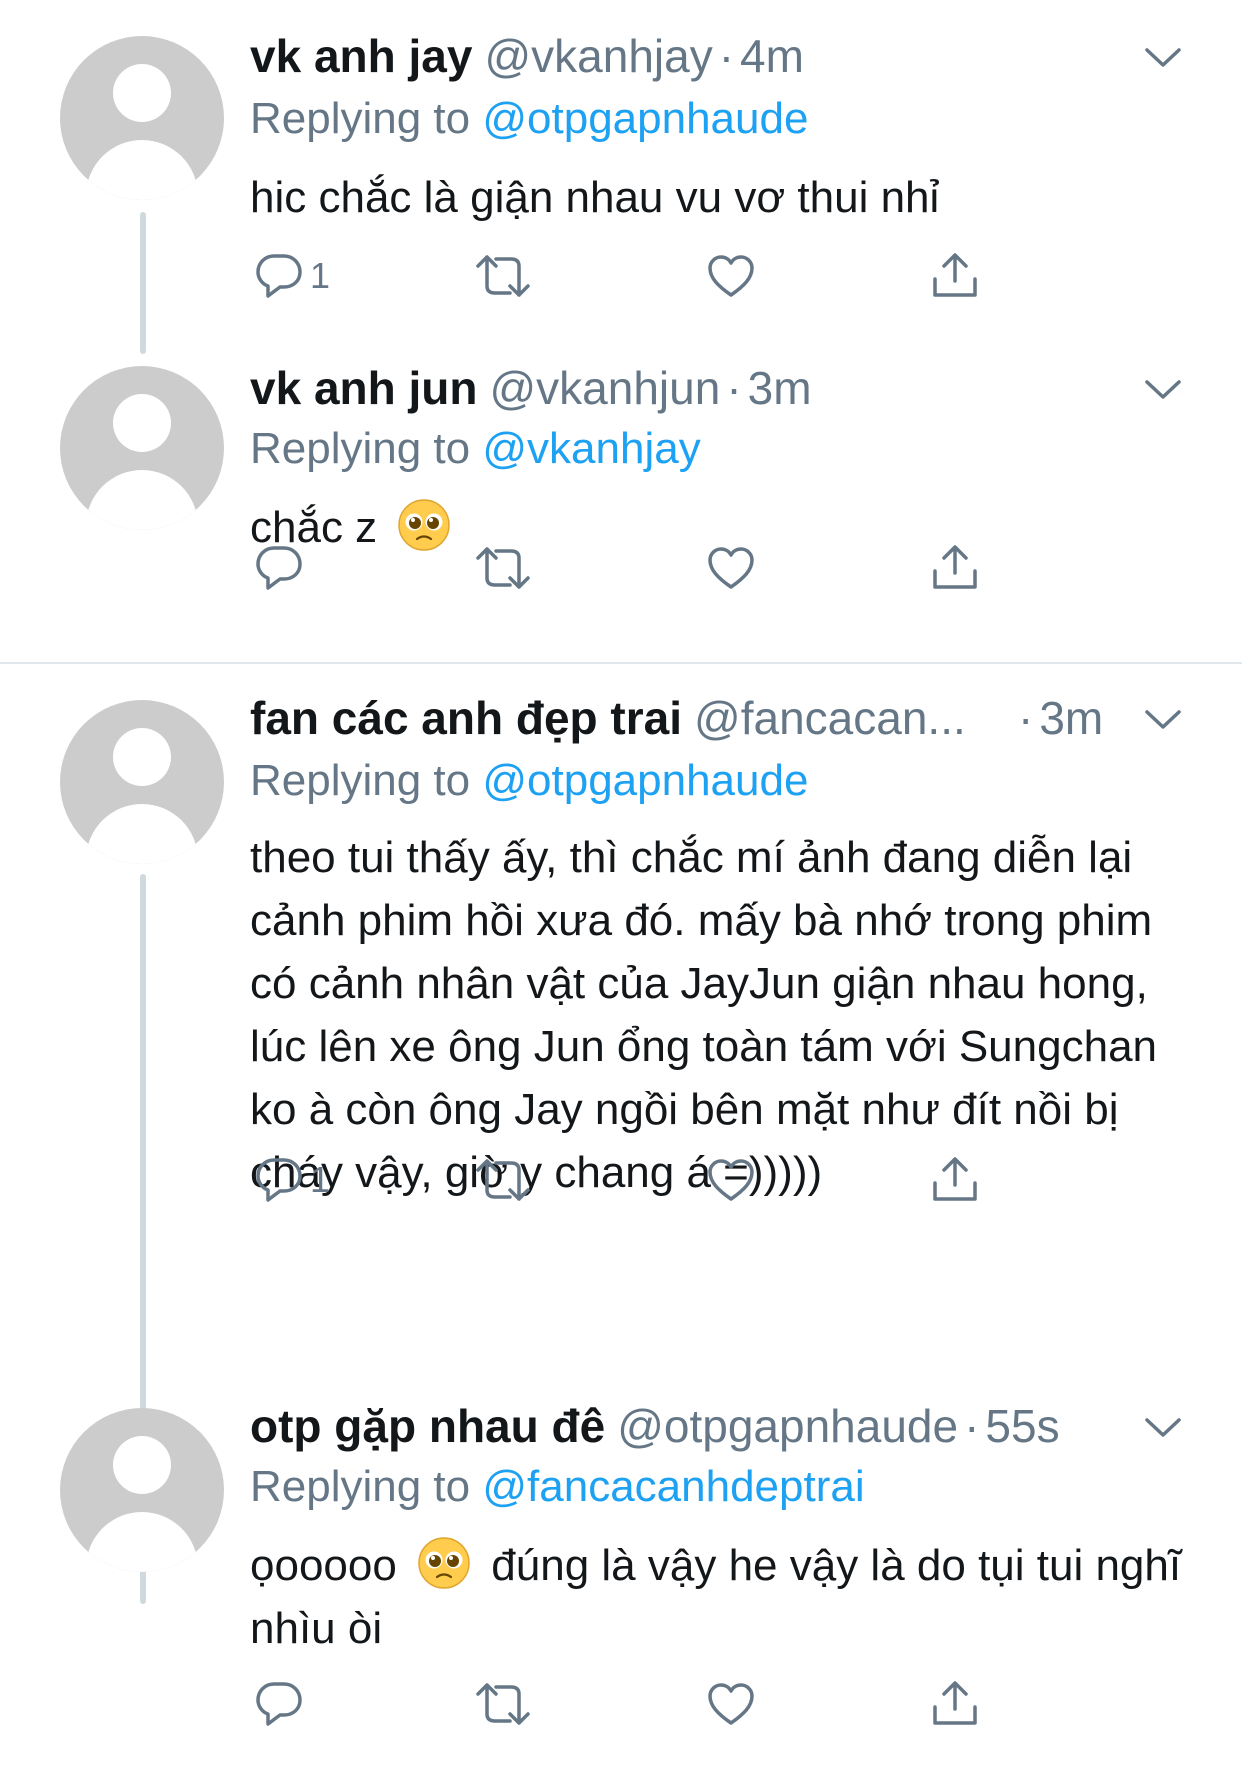 This screenshot has height=1769, width=1242. What do you see at coordinates (604, 388) in the screenshot?
I see `user-handle: @vkanhjun` at bounding box center [604, 388].